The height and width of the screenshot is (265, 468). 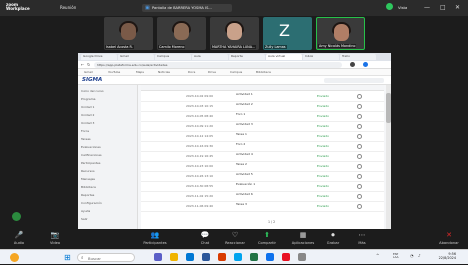 What do you see at coordinates (87, 115) in the screenshot?
I see `sidebar-item: Unidad 2` at bounding box center [87, 115].